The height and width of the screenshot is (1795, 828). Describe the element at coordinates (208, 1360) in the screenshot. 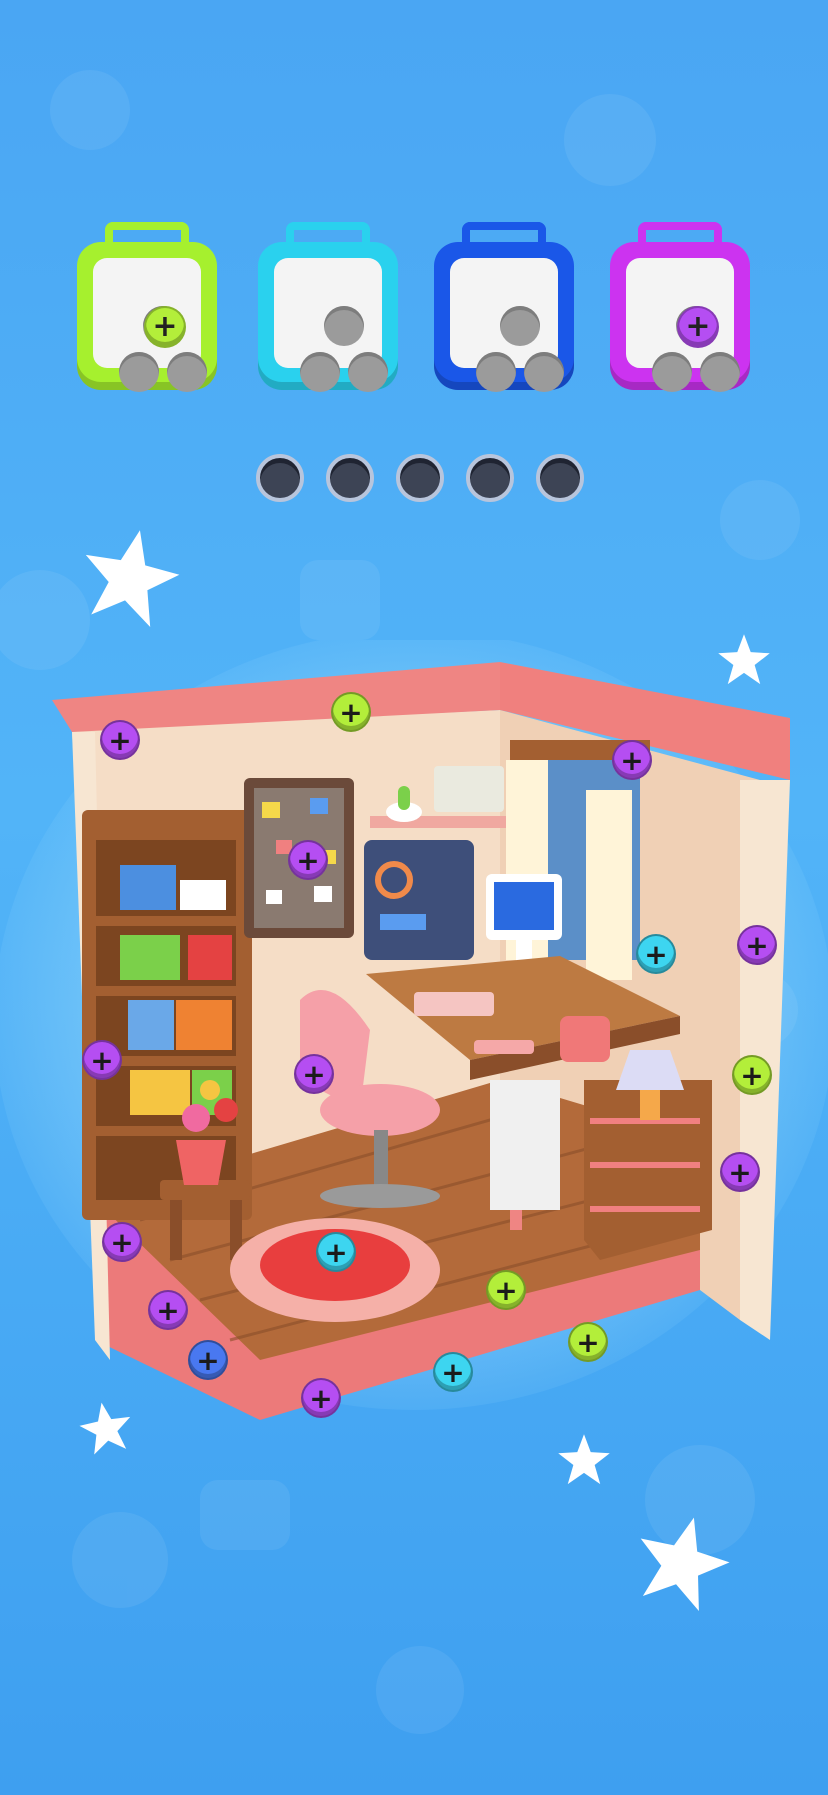

I see `blue-screw-icon: +` at that location.